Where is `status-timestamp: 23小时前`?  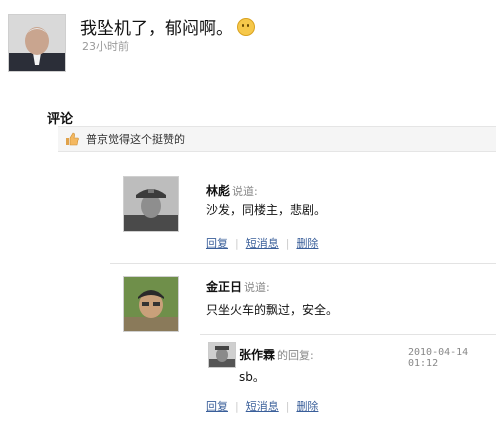 status-timestamp: 23小时前 is located at coordinates (105, 46).